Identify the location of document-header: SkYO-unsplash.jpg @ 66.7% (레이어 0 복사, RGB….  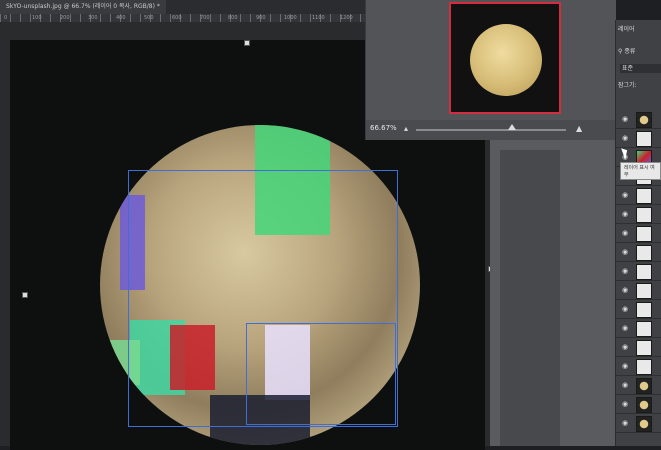
(190, 11).